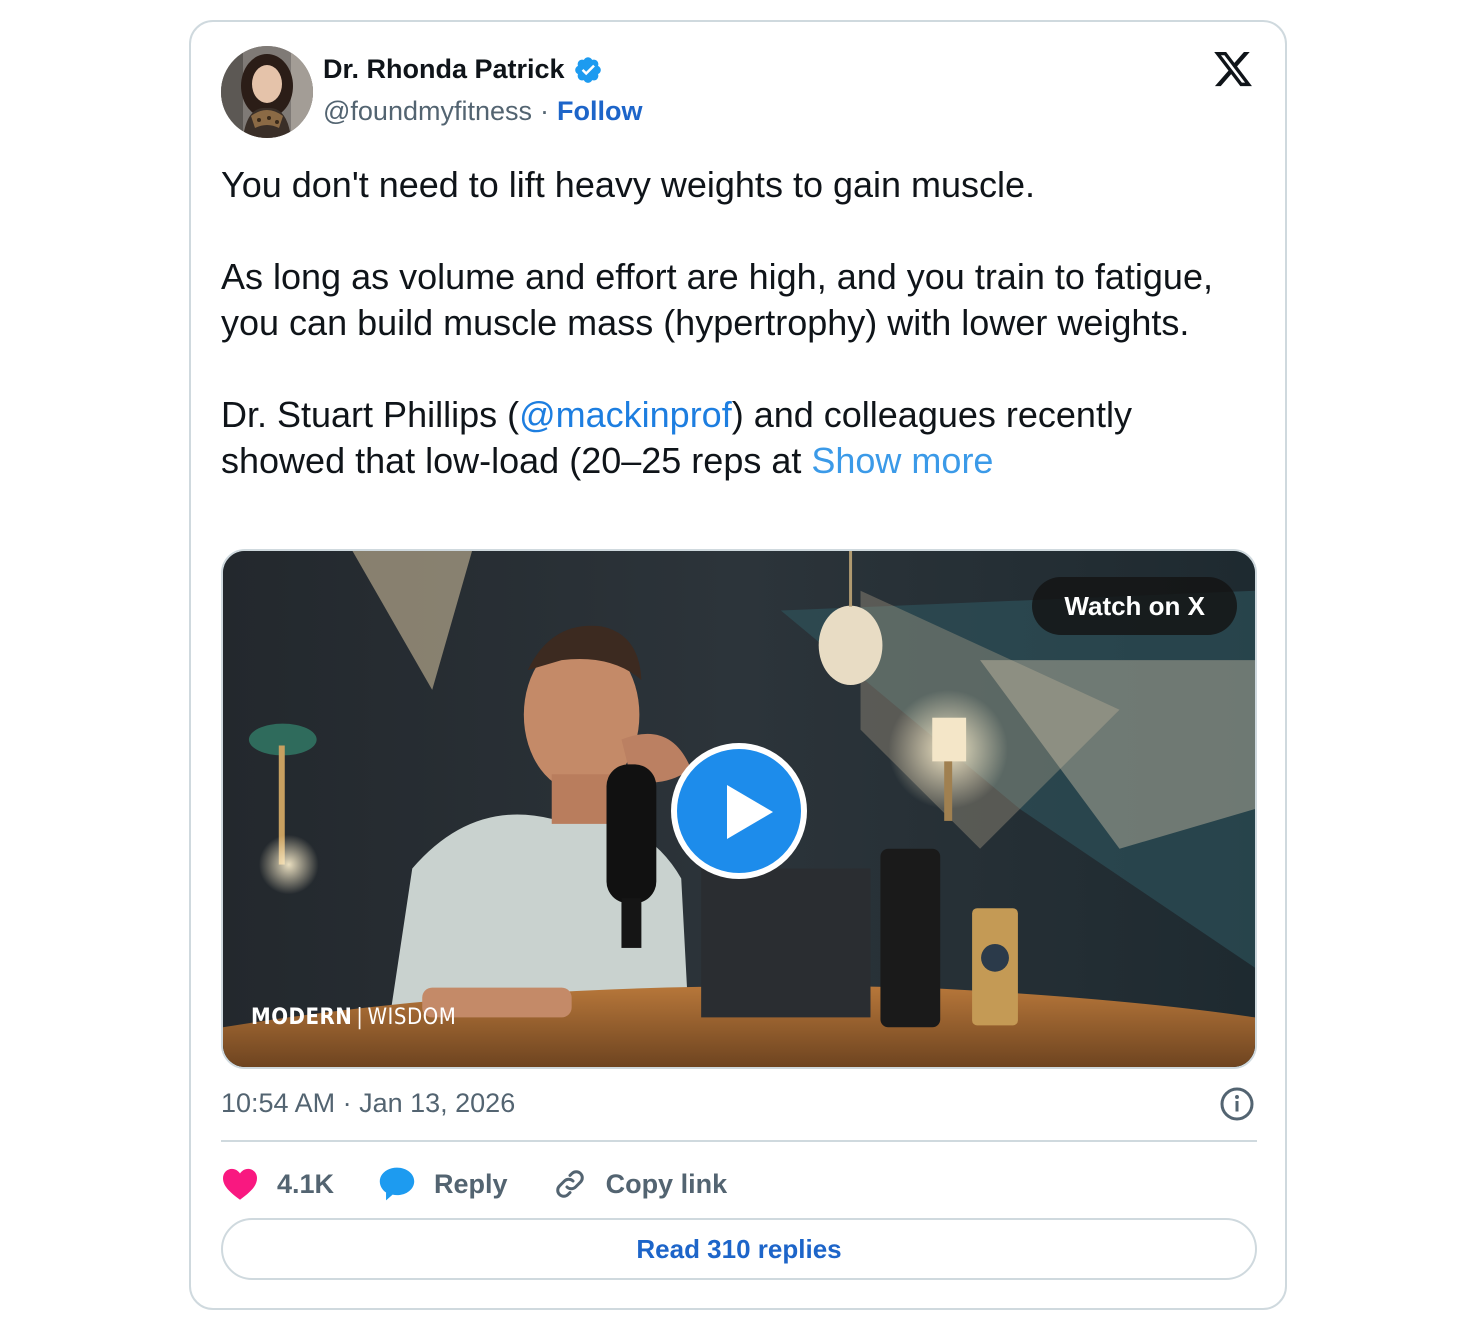  Describe the element at coordinates (471, 1183) in the screenshot. I see `reply-label: Reply` at that location.